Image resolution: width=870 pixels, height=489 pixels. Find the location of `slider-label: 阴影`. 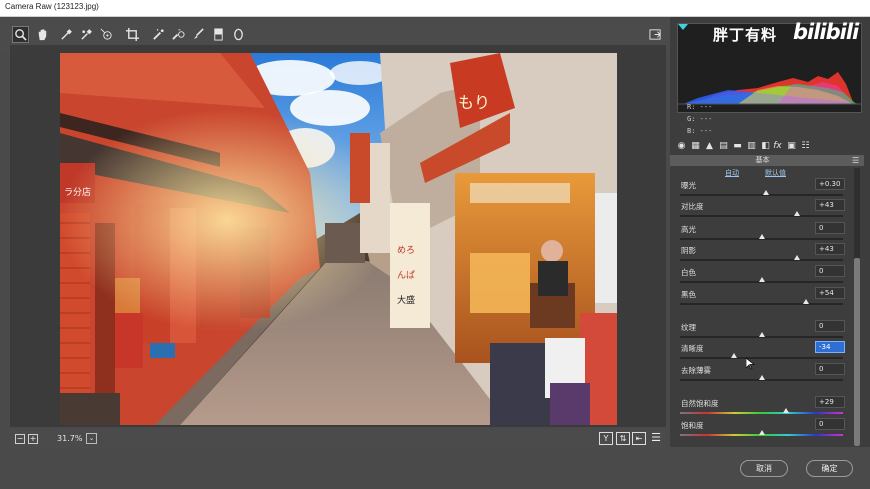

slider-label: 阴影 is located at coordinates (688, 250).